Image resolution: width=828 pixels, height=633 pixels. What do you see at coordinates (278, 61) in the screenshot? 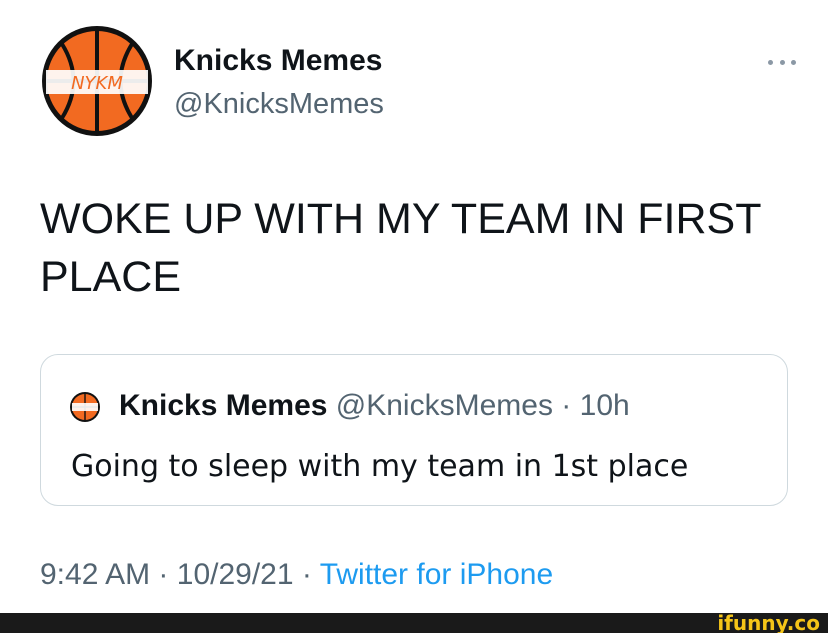
I see `author-display-name: Knicks Memes` at bounding box center [278, 61].